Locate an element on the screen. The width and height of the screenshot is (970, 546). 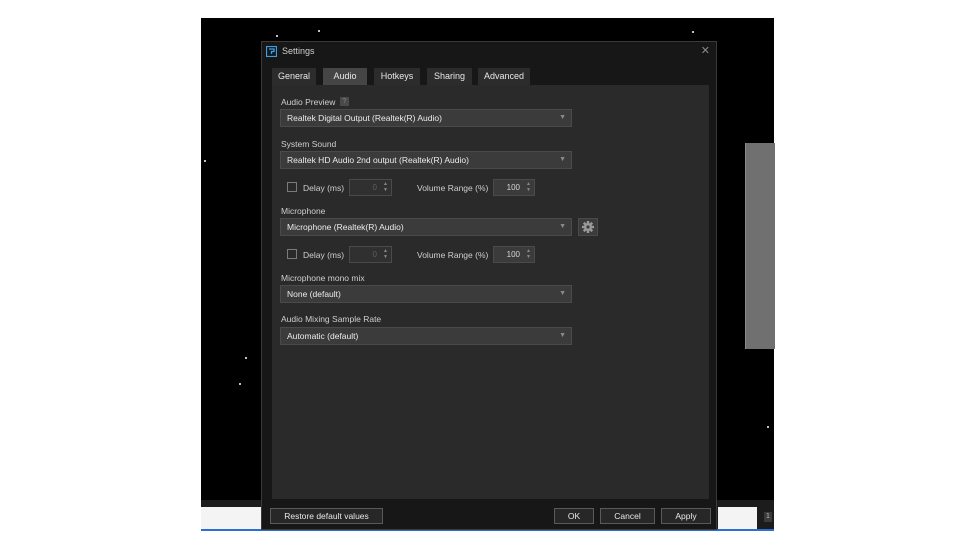
system-sound-label: System Sound is located at coordinates (309, 144).